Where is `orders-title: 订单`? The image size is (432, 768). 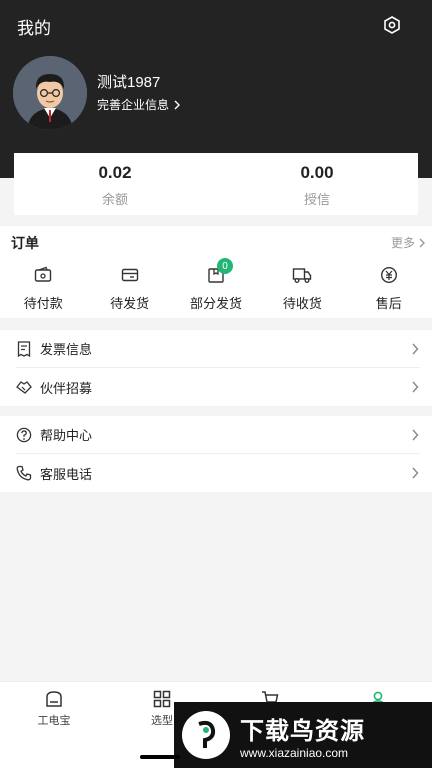
orders-title: 订单 is located at coordinates (25, 243).